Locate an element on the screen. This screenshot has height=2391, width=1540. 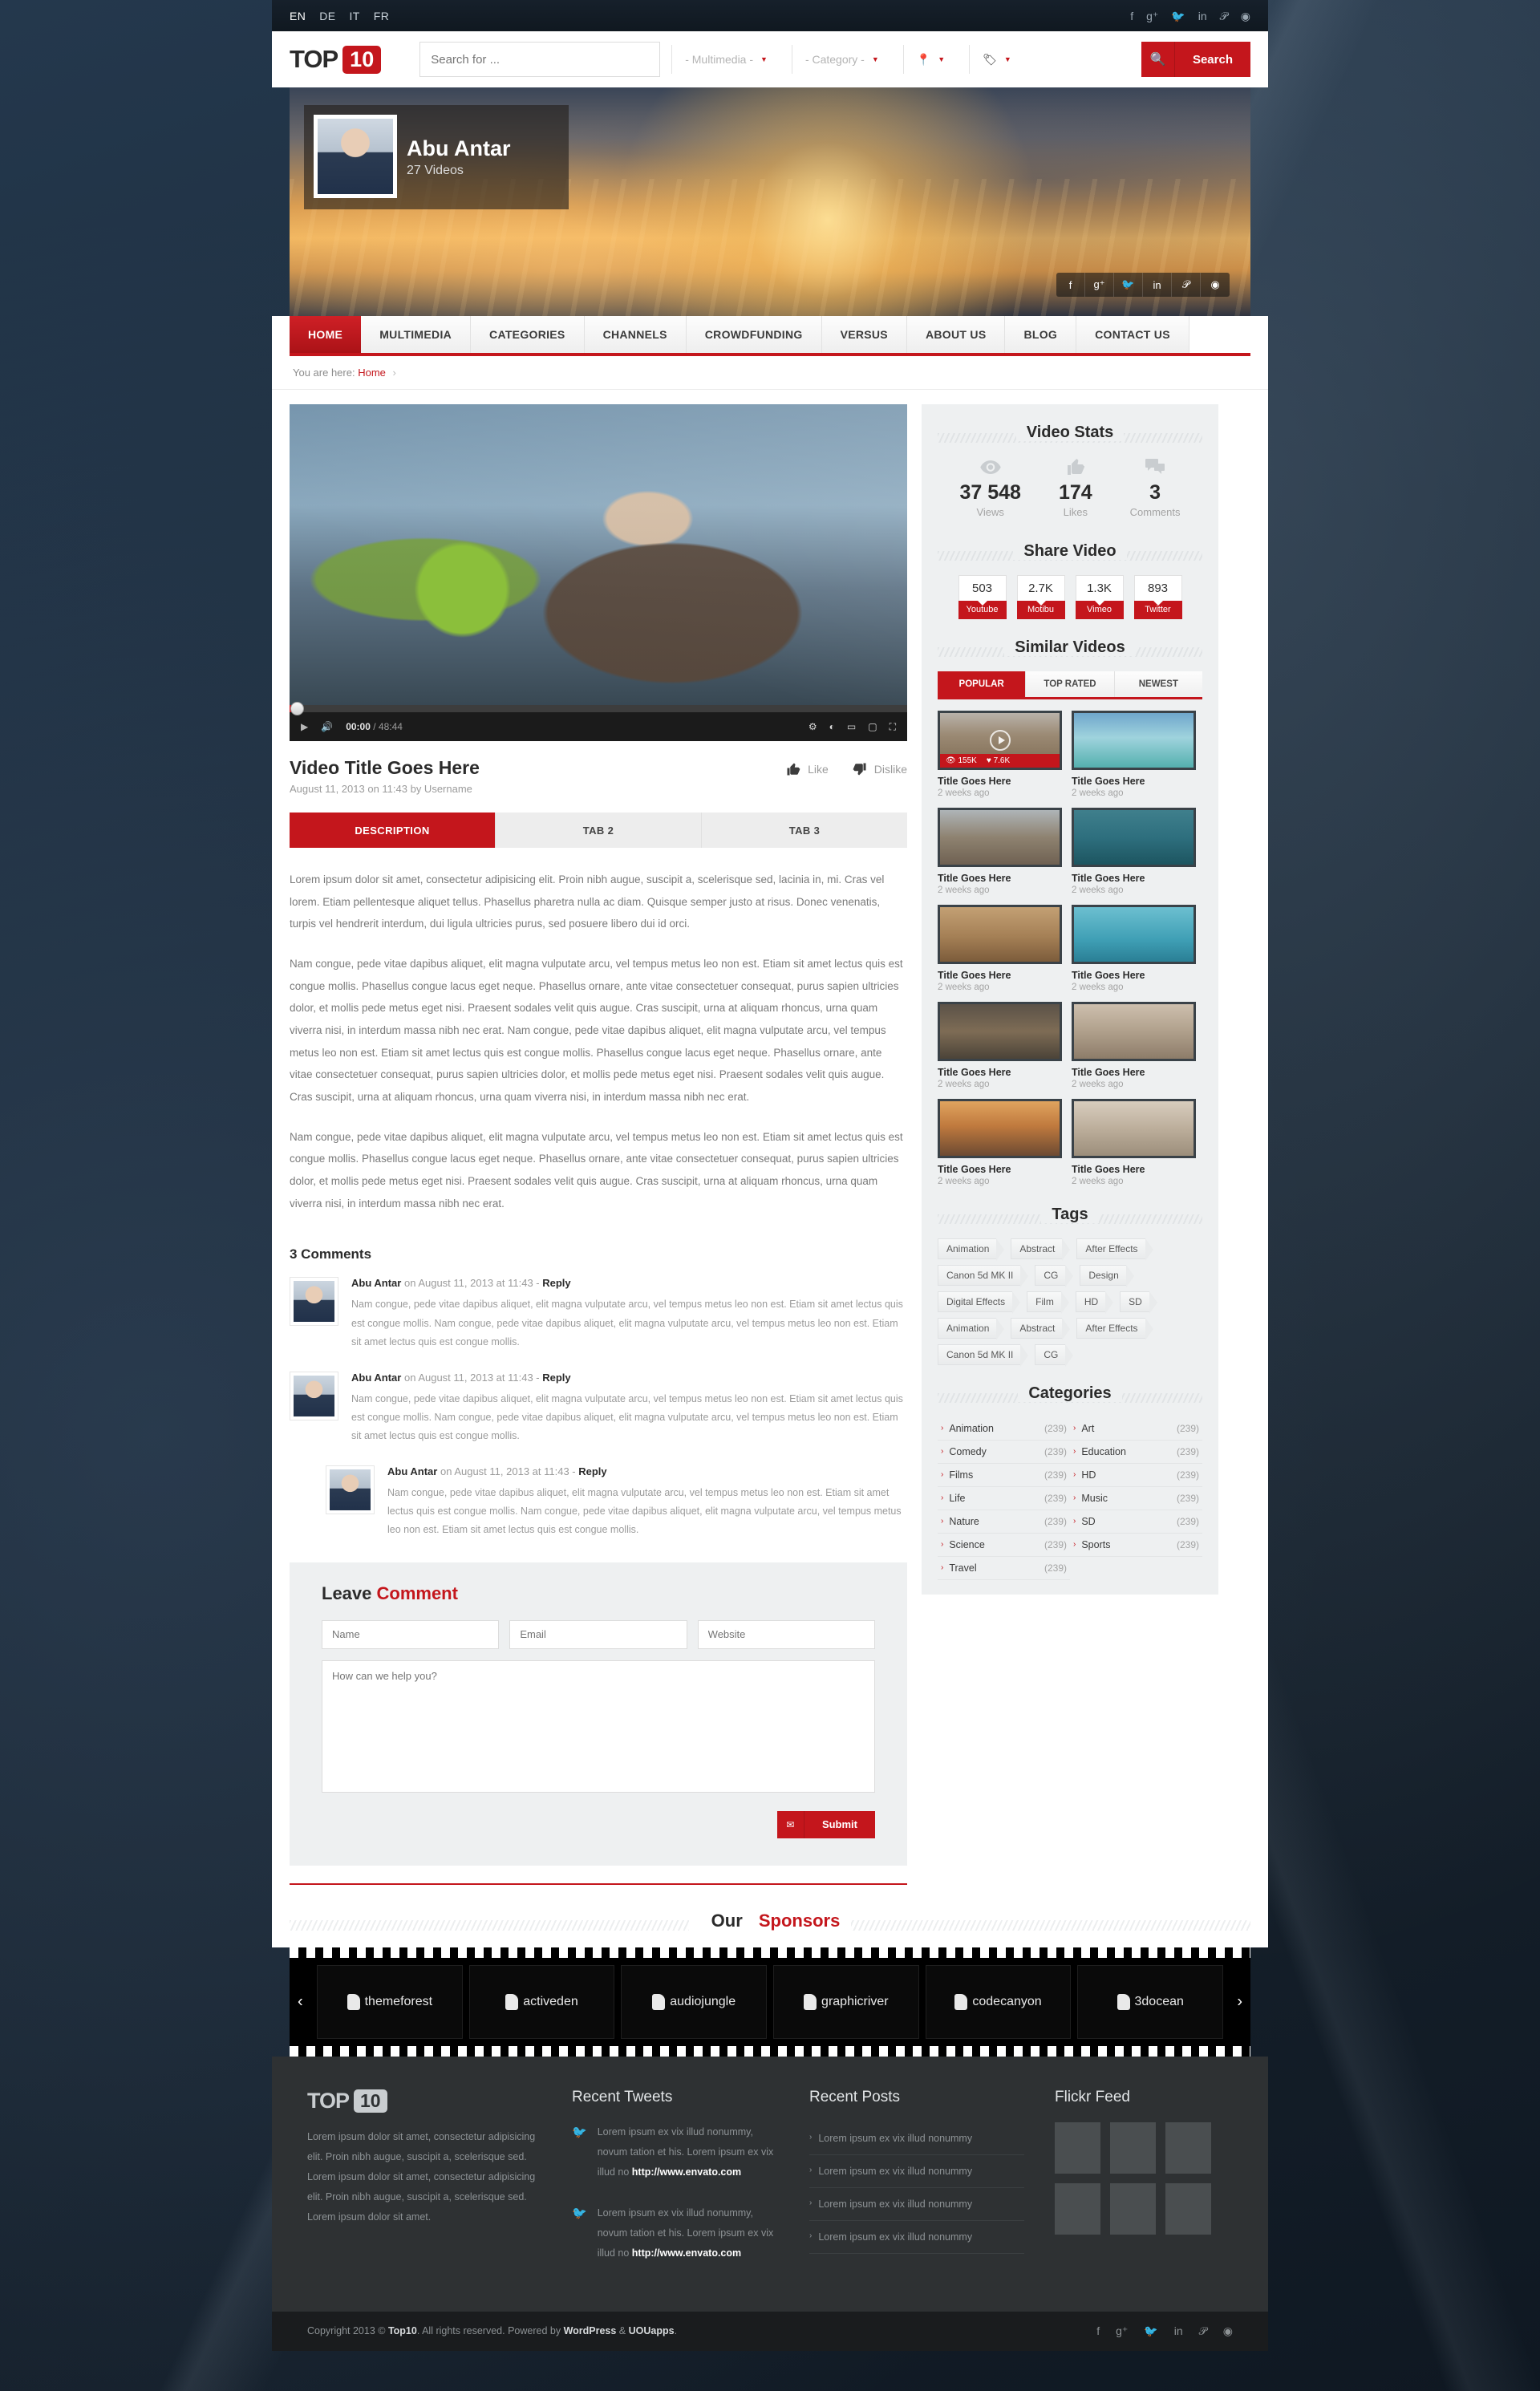
facebook-icon: f is located at coordinates (1131, 16).